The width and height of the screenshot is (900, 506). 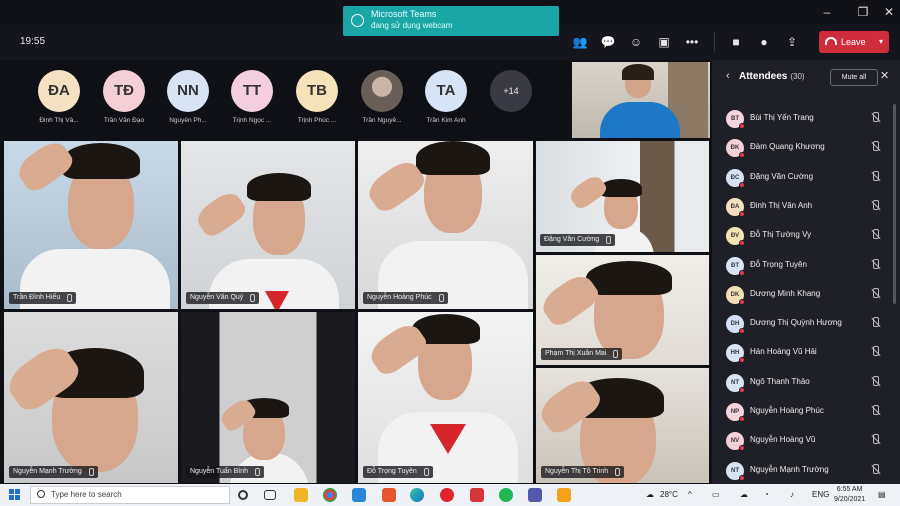 What do you see at coordinates (511, 91) in the screenshot?
I see `more-participants-button: +14` at bounding box center [511, 91].